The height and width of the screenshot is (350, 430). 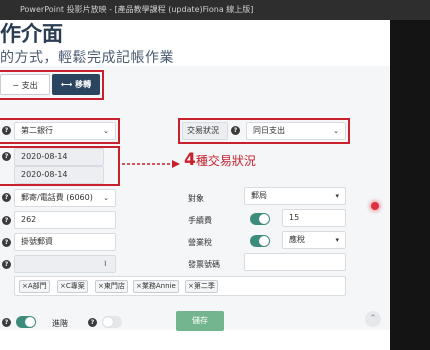 I want to click on annotation-number: 4, so click(x=190, y=160).